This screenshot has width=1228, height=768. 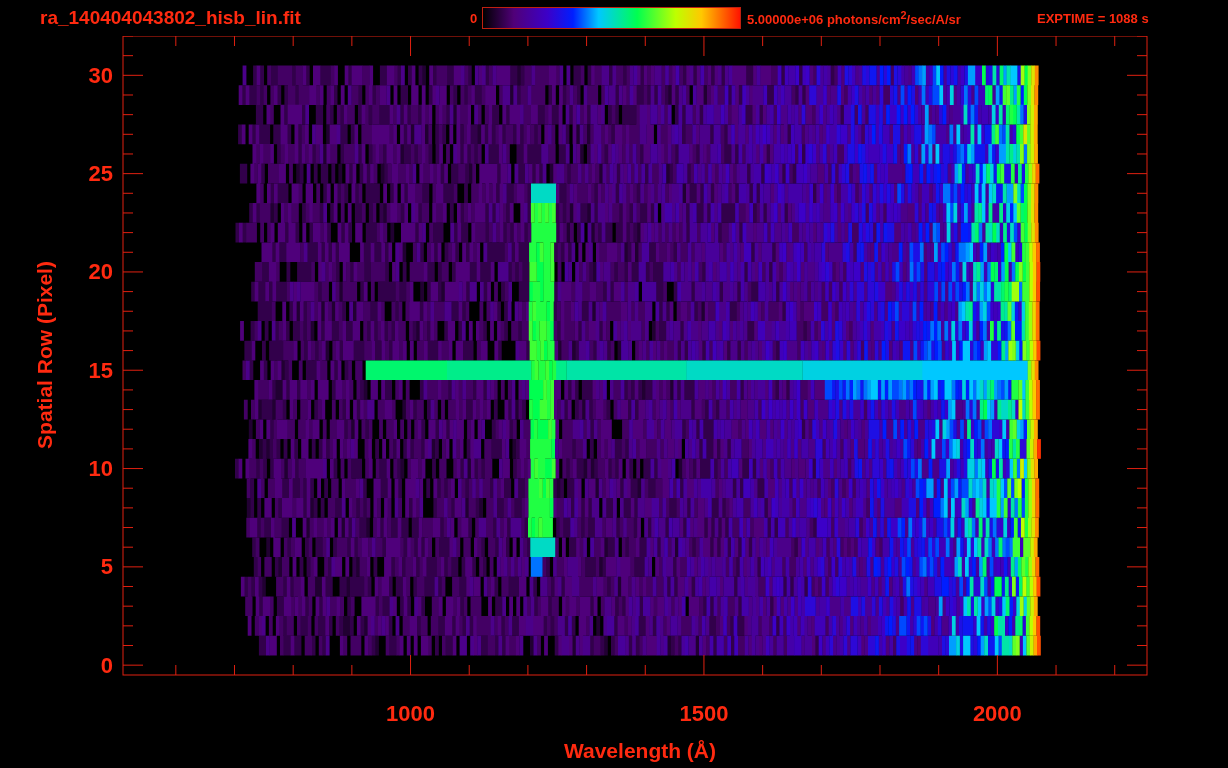 What do you see at coordinates (640, 750) in the screenshot?
I see `x-axis-label: Wavelength (Å)` at bounding box center [640, 750].